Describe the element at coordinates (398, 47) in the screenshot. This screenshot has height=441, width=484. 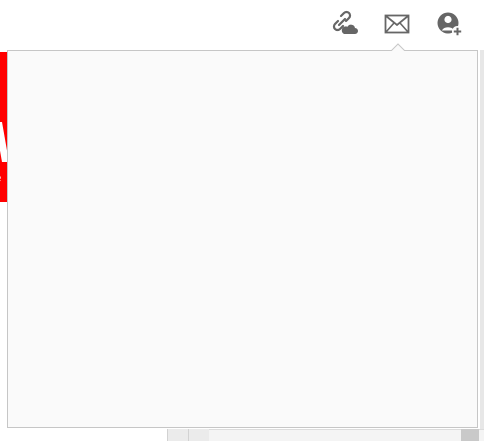
I see `popup-caret` at that location.